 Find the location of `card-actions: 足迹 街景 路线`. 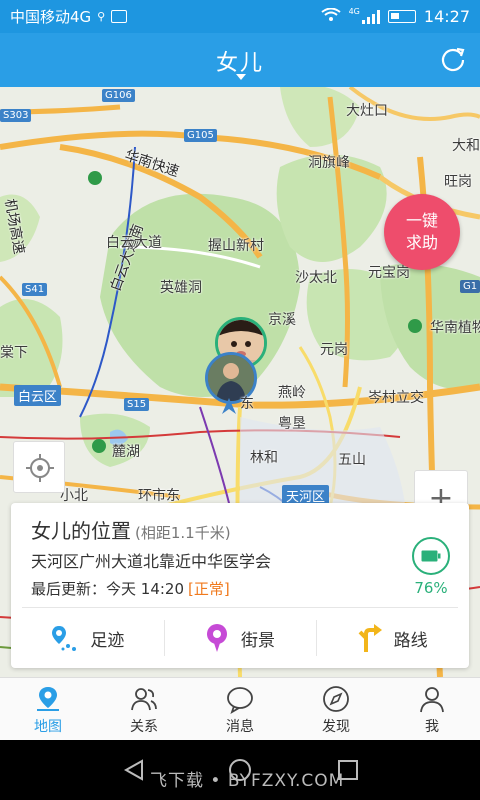

card-actions: 足迹 街景 路线 is located at coordinates (240, 638).